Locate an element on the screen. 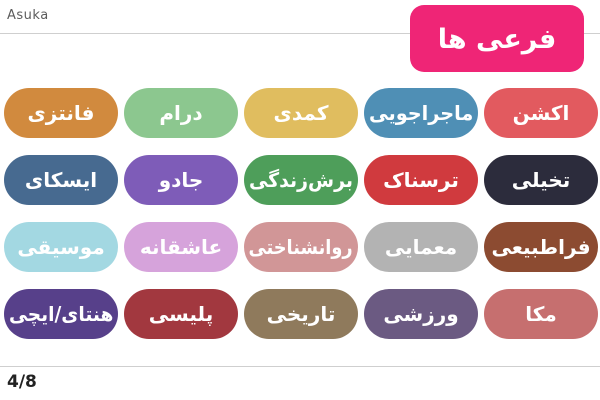 This screenshot has height=400, width=600. genre-button: تاریخی is located at coordinates (301, 314).